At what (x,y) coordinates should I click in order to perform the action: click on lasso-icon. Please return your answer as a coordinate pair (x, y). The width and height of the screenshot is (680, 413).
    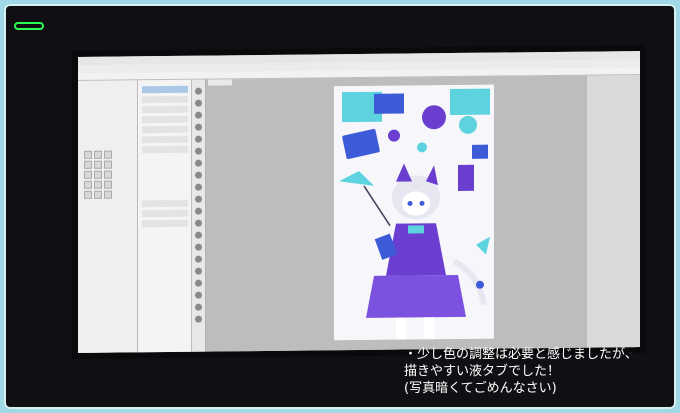
    Looking at the image, I should click on (88, 174).